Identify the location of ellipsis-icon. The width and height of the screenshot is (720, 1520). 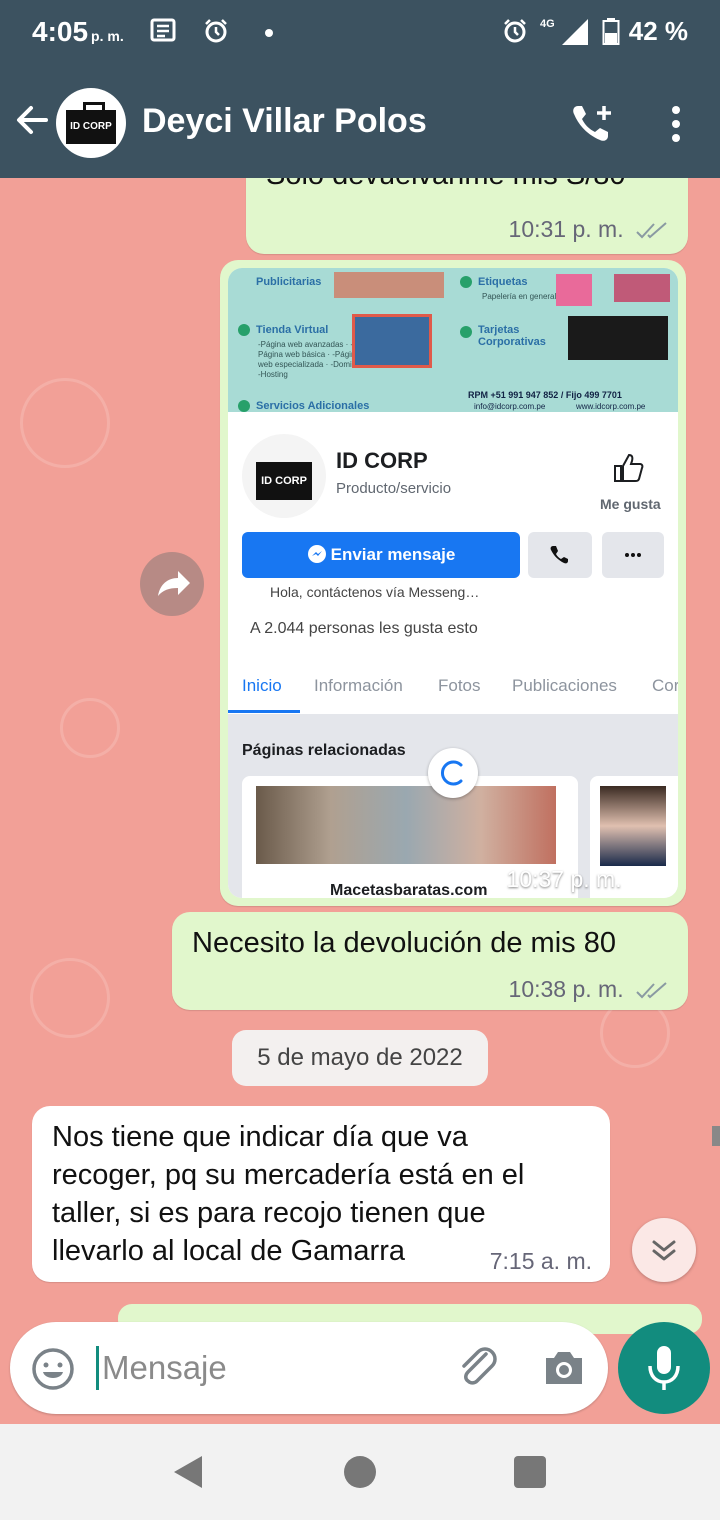
(633, 555).